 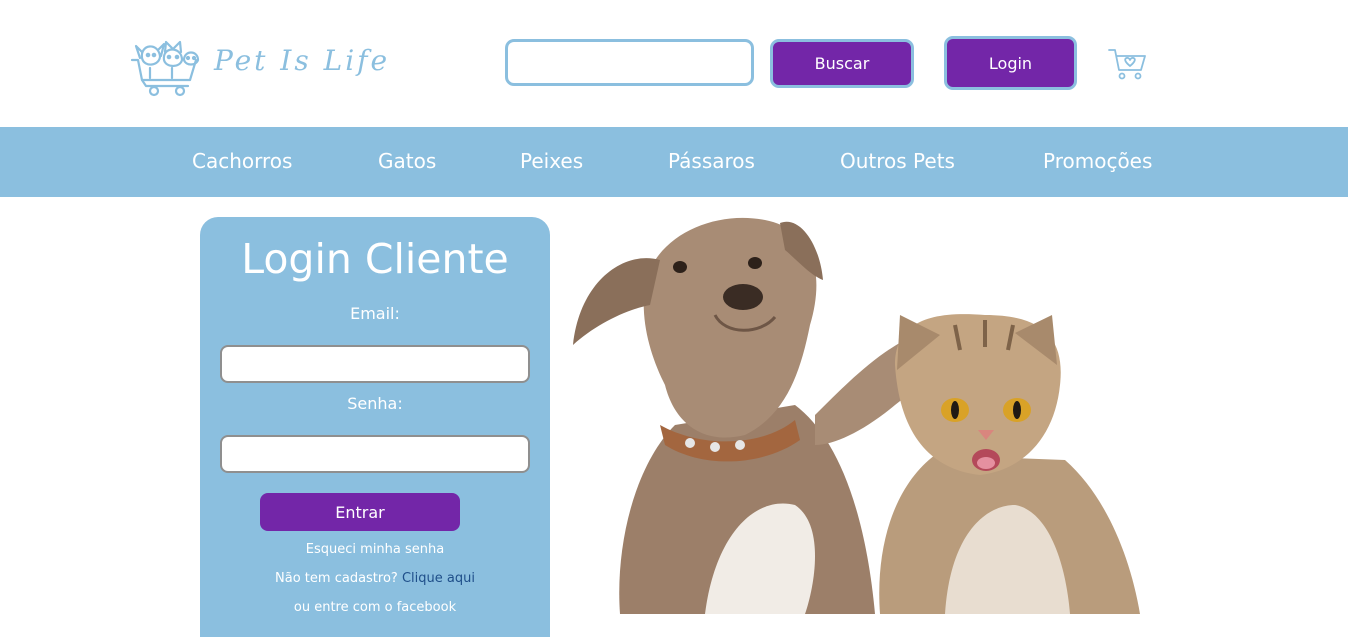 What do you see at coordinates (375, 454) in the screenshot?
I see `password-field` at bounding box center [375, 454].